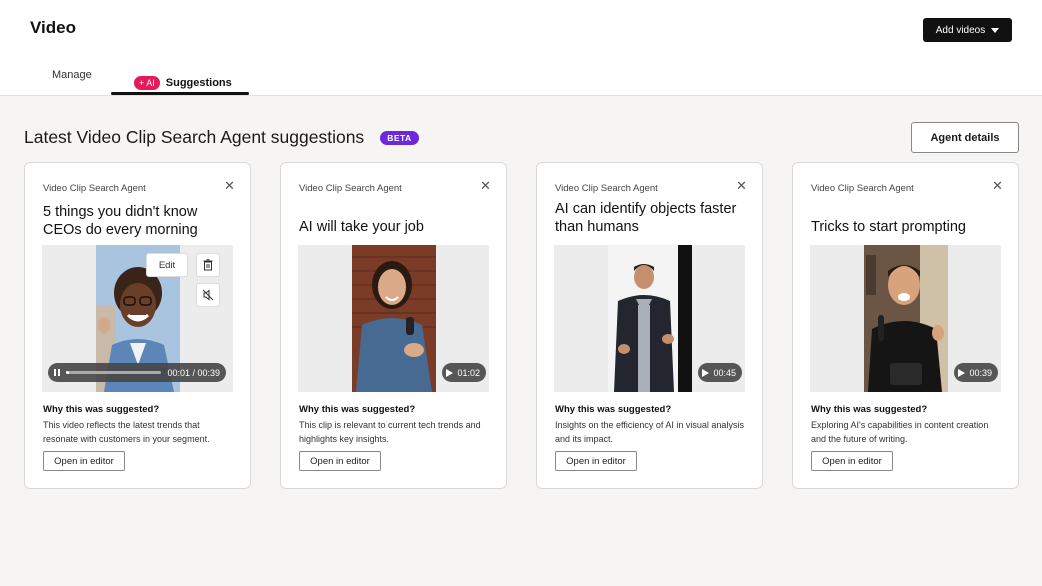  Describe the element at coordinates (57, 372) in the screenshot. I see `pause-icon` at that location.